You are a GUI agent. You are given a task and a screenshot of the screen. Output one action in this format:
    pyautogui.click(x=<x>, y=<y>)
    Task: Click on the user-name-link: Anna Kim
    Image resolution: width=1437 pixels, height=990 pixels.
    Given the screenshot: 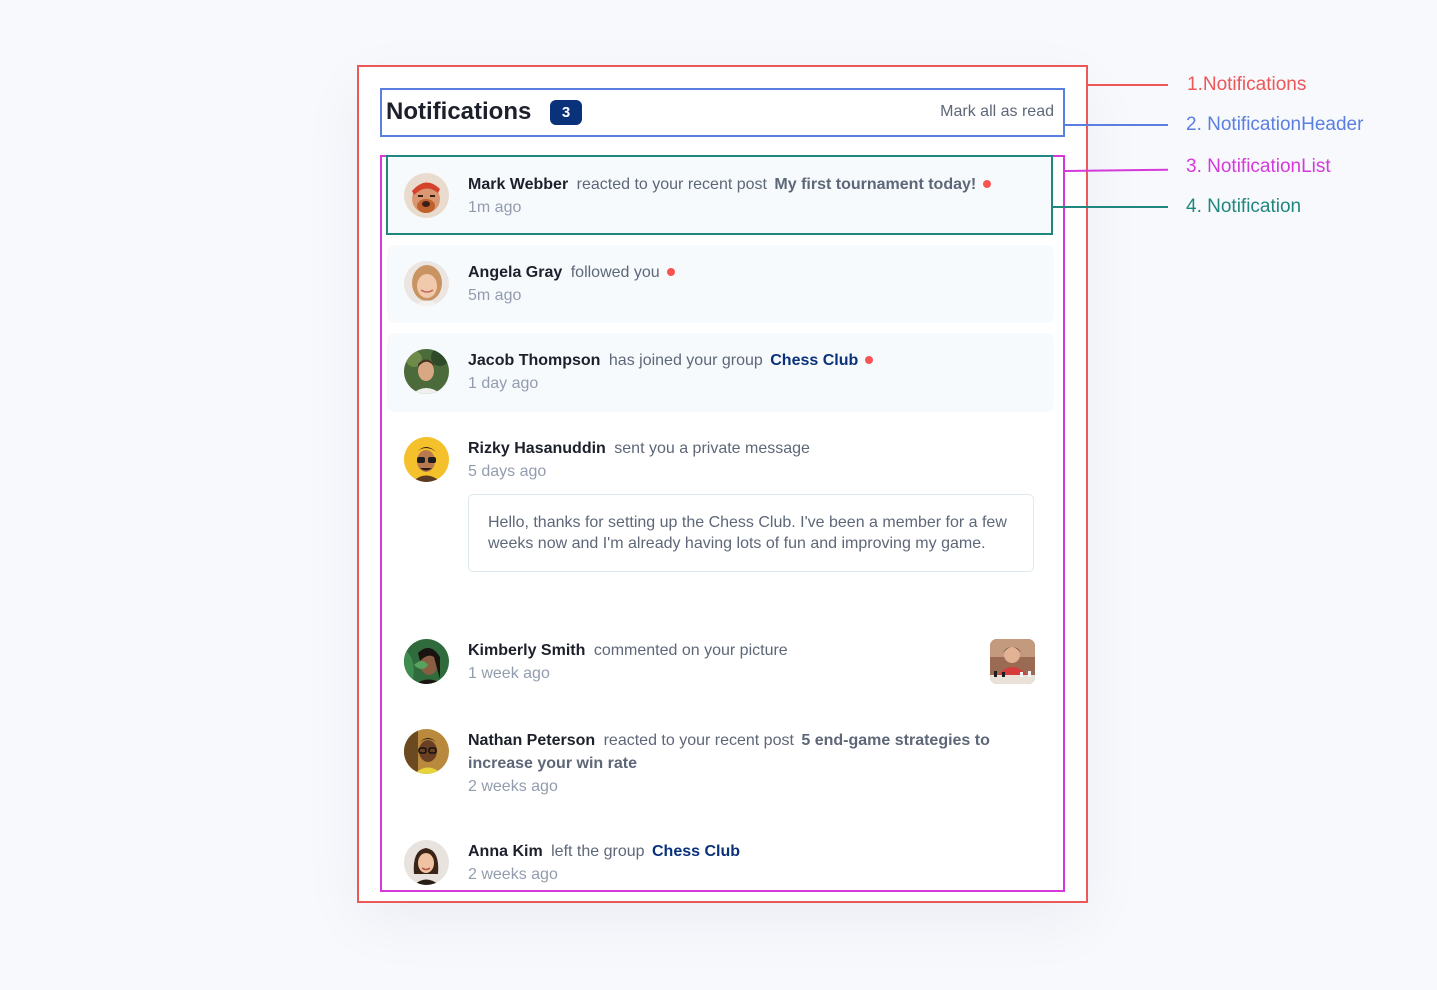 What is the action you would take?
    pyautogui.click(x=505, y=851)
    